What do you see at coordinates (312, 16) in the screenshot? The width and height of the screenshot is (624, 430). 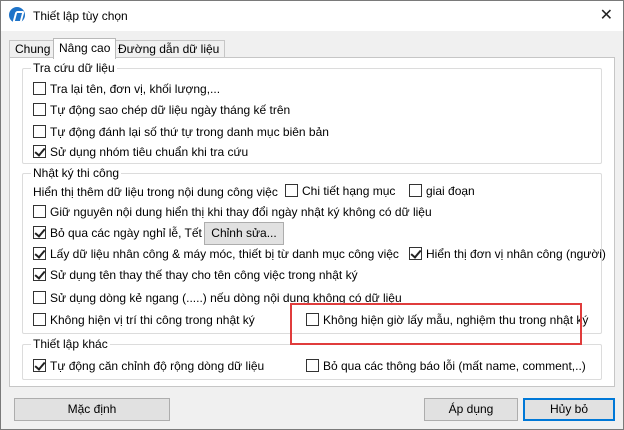 I see `title-bar: Thiết lập tùy chọn ✕` at bounding box center [312, 16].